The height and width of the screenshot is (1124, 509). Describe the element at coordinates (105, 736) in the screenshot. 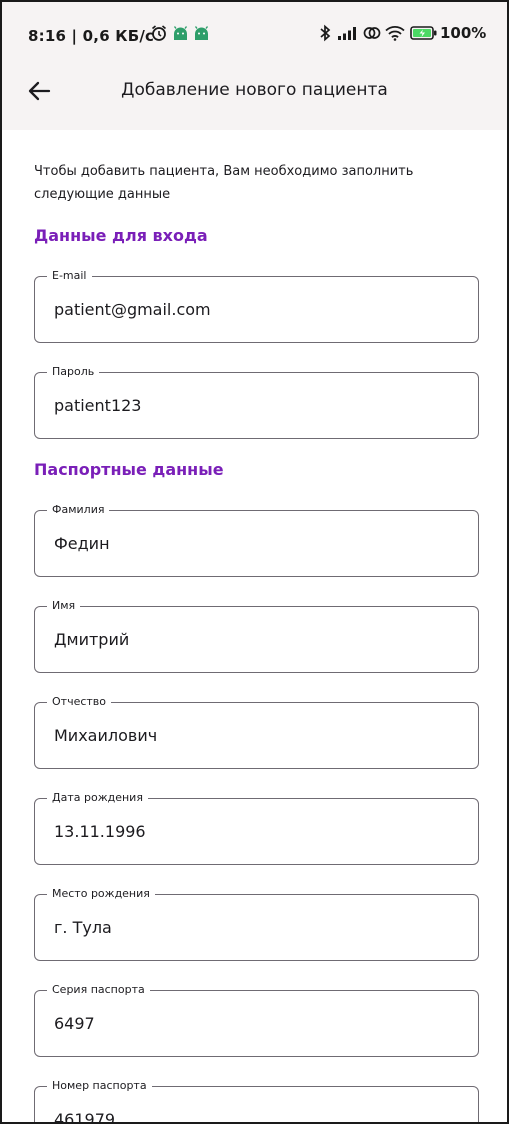

I see `patronymic-field-value: Михаилович` at that location.